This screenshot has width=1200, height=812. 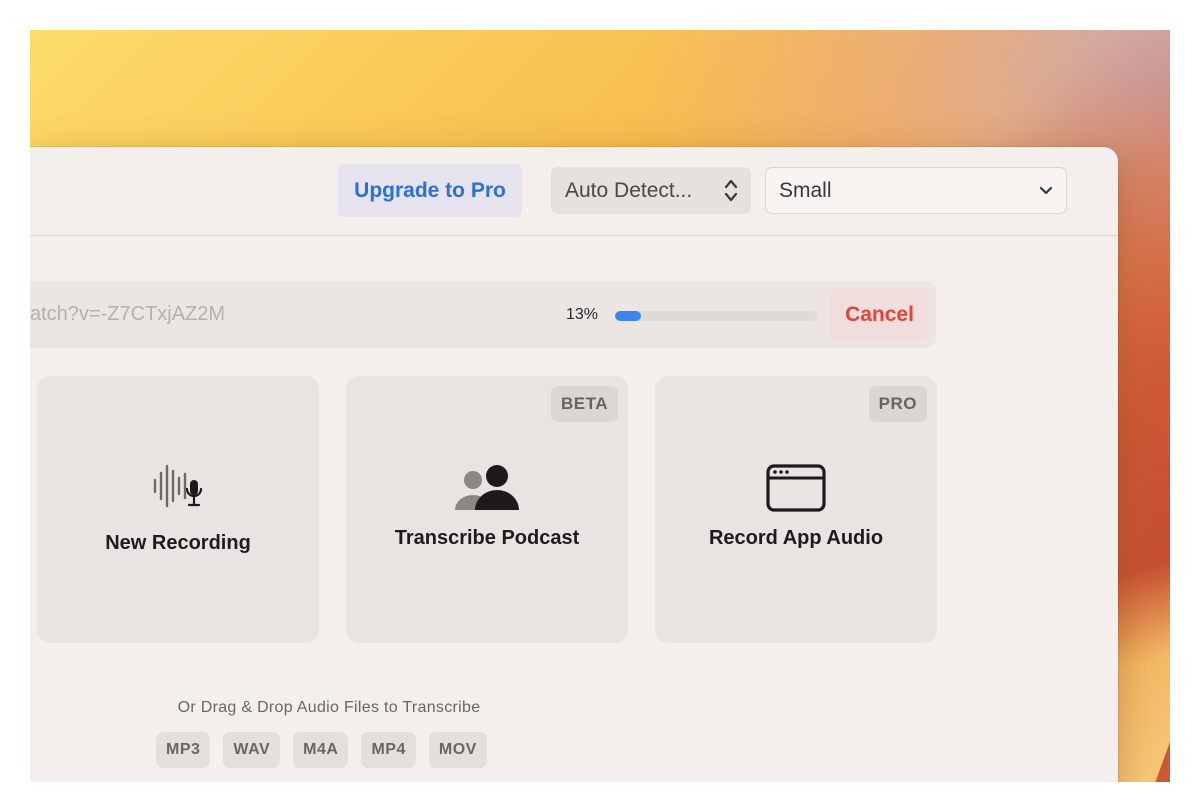 I want to click on download-progress-row: atch?v=-Z7CTxjAZ2M 13% Cancel, so click(x=483, y=314).